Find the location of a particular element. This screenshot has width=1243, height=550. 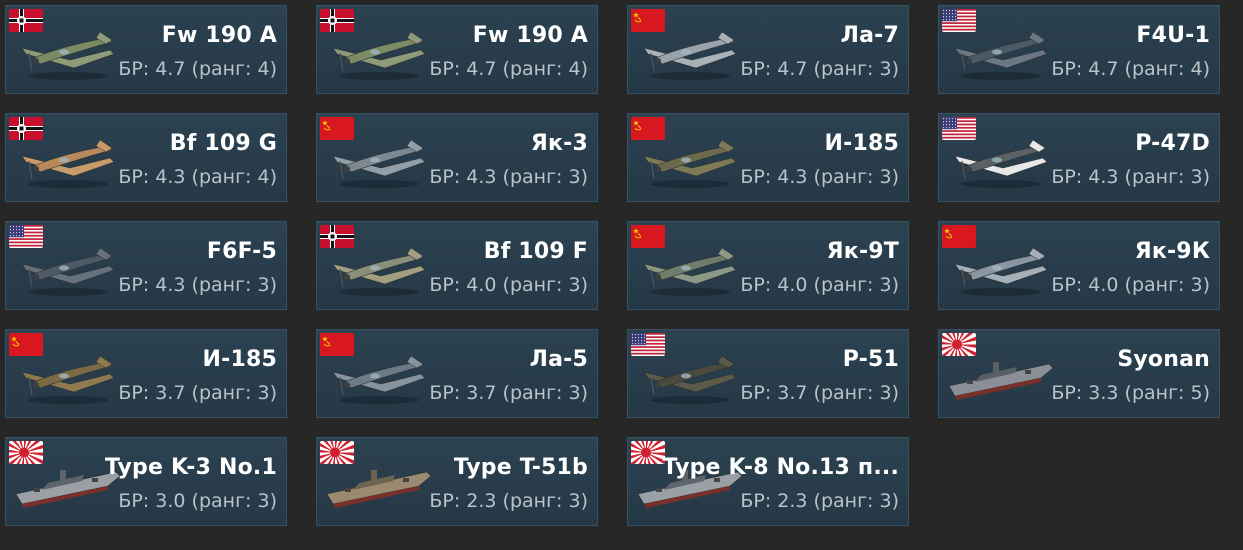

vehicle-card: Як-3 БР: 4.3 (ранг: 3) is located at coordinates (457, 157).